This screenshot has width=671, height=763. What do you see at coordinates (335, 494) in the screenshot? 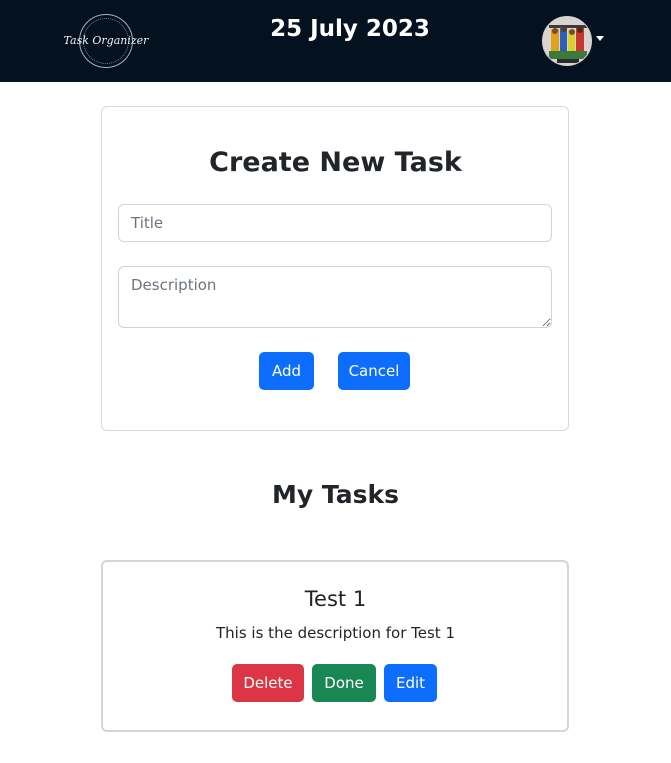
I see `my-tasks-heading: My Tasks` at bounding box center [335, 494].